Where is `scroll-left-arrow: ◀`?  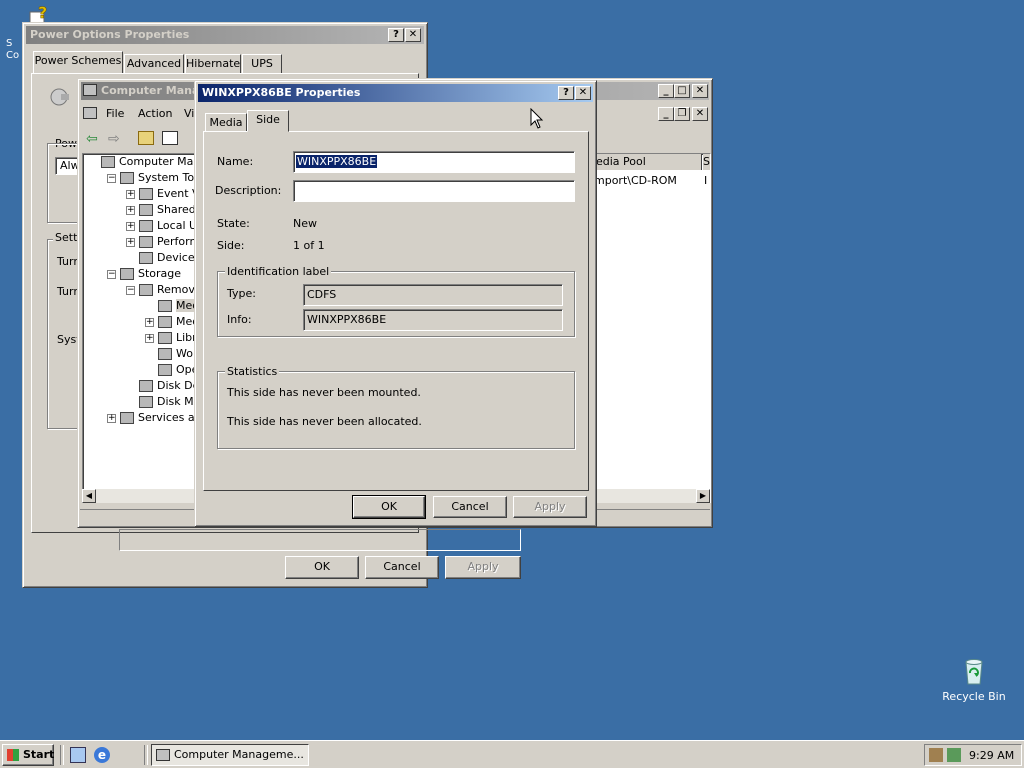 scroll-left-arrow: ◀ is located at coordinates (89, 496).